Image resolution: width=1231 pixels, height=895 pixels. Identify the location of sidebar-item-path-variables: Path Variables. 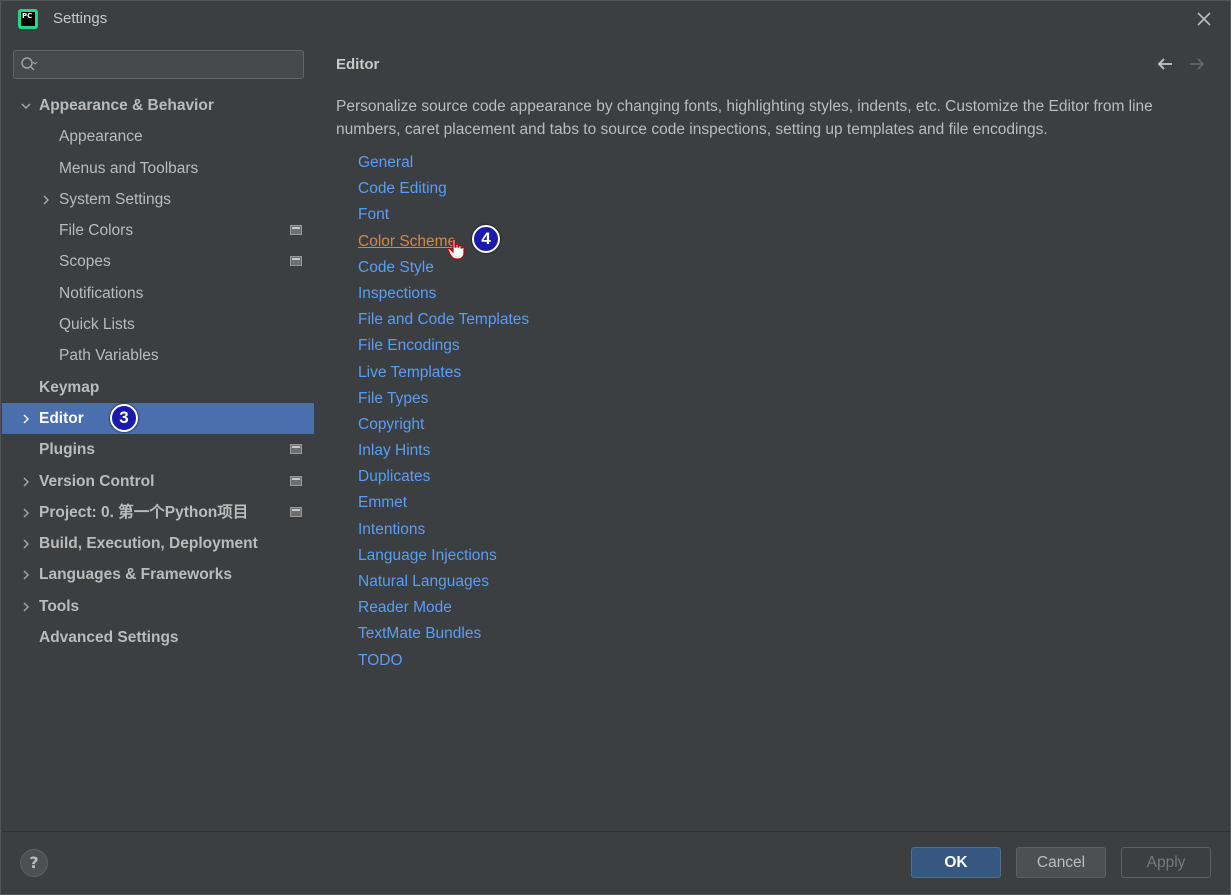
(158, 355).